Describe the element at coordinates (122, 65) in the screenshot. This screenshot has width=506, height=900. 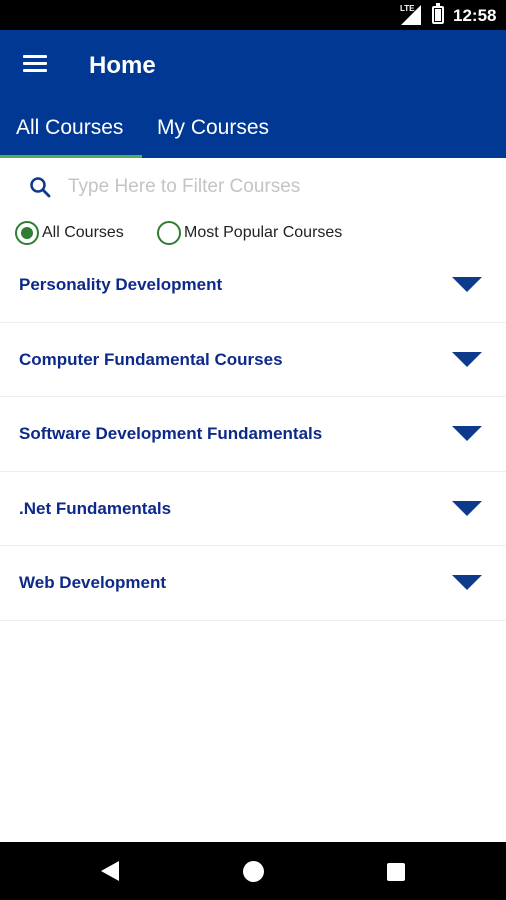
I see `page-title: Home` at that location.